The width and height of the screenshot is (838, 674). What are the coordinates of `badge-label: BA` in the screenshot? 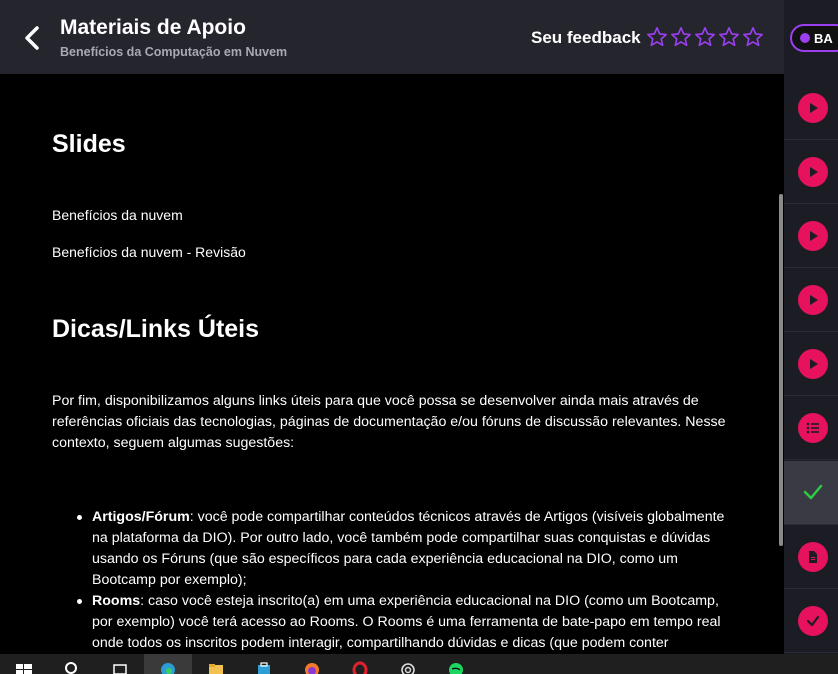 It's located at (823, 38).